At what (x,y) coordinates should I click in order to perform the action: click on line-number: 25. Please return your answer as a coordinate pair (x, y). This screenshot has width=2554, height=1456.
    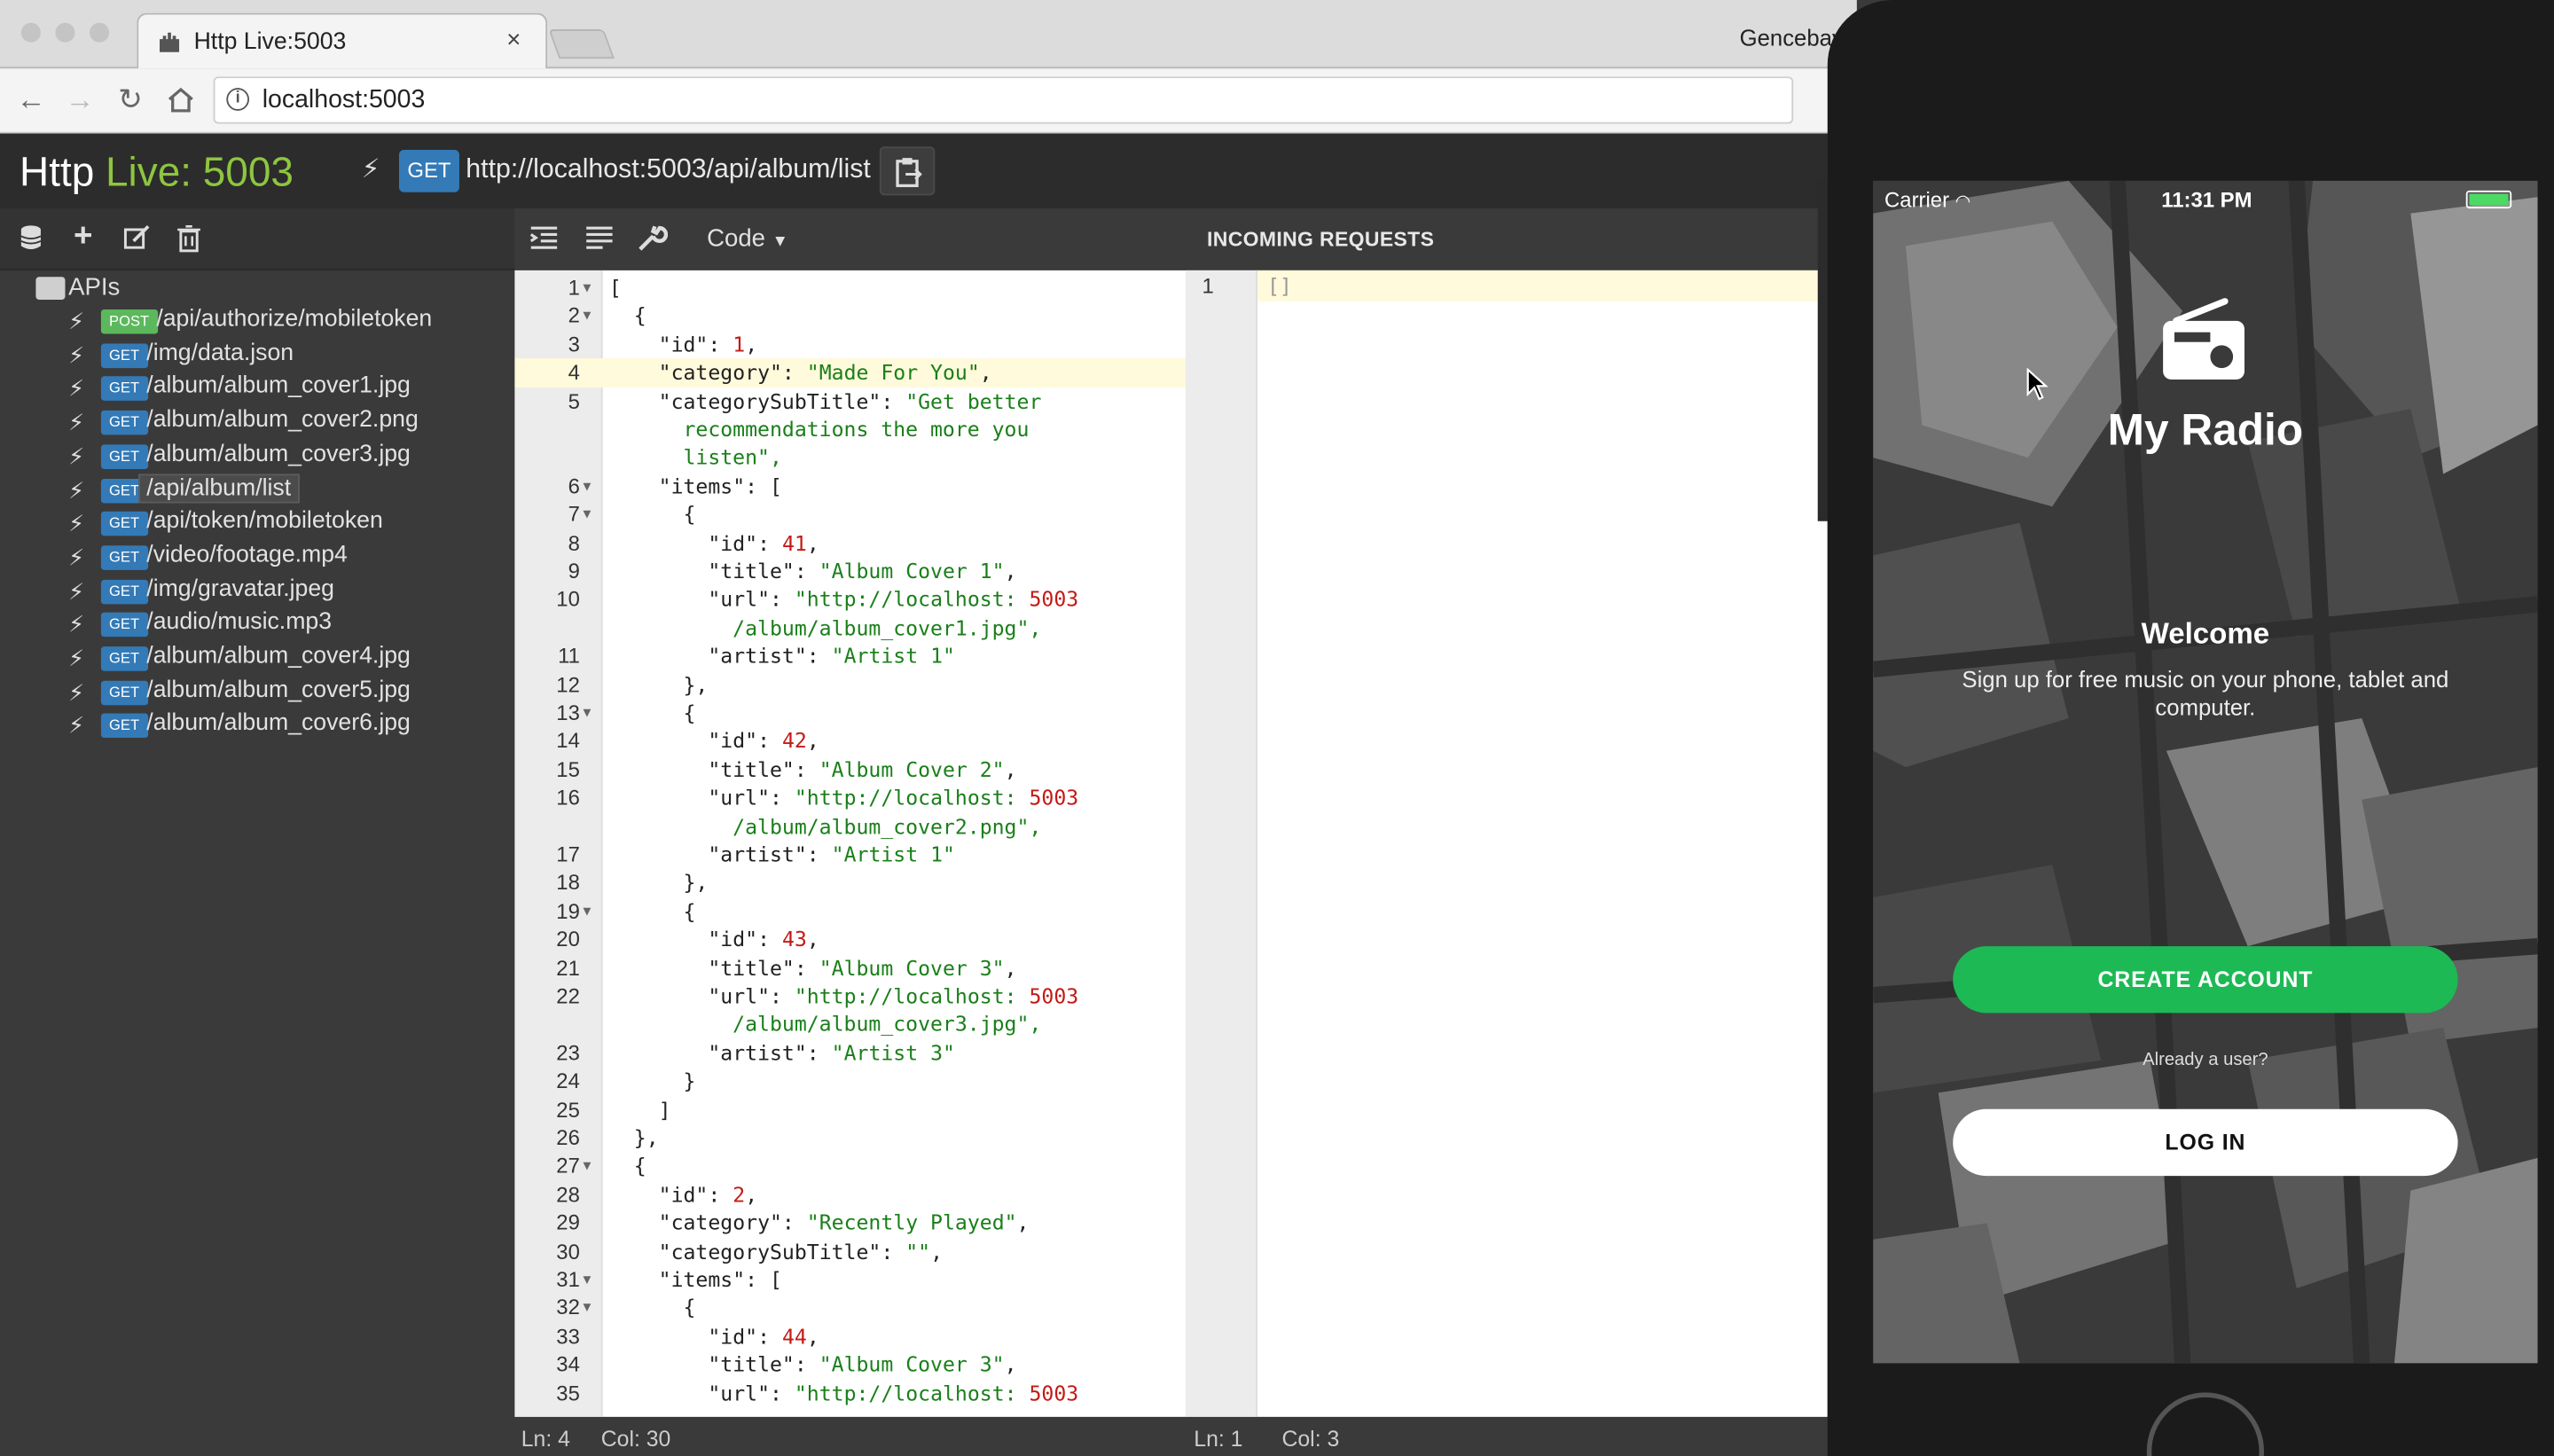
    Looking at the image, I should click on (568, 1109).